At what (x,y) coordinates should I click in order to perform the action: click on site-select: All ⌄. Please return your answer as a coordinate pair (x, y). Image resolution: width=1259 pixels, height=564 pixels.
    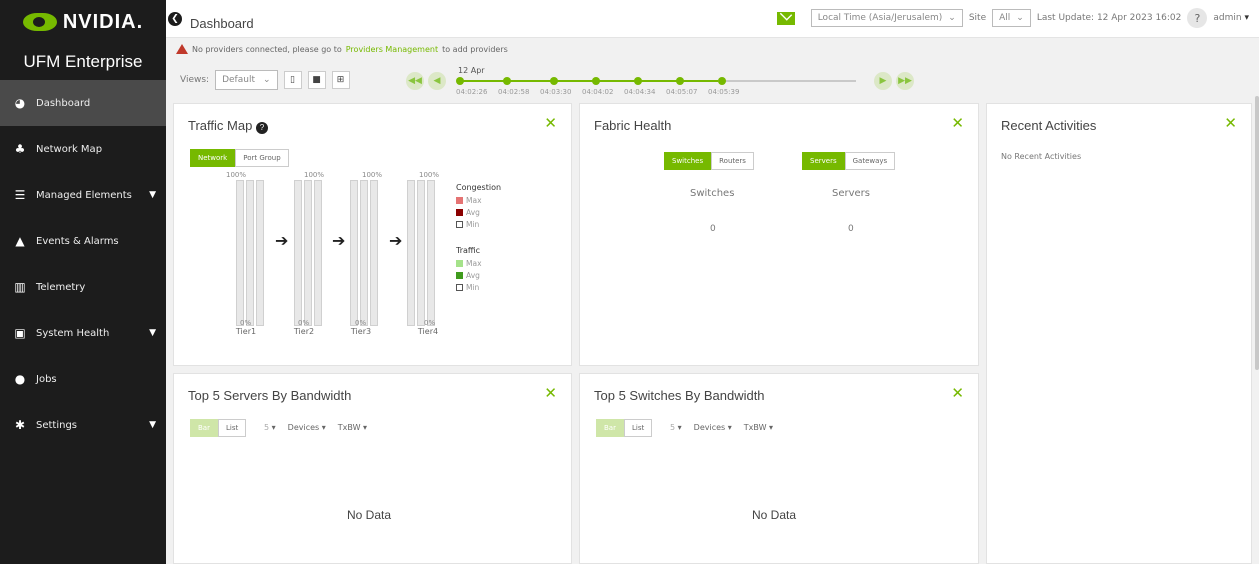
    Looking at the image, I should click on (1011, 18).